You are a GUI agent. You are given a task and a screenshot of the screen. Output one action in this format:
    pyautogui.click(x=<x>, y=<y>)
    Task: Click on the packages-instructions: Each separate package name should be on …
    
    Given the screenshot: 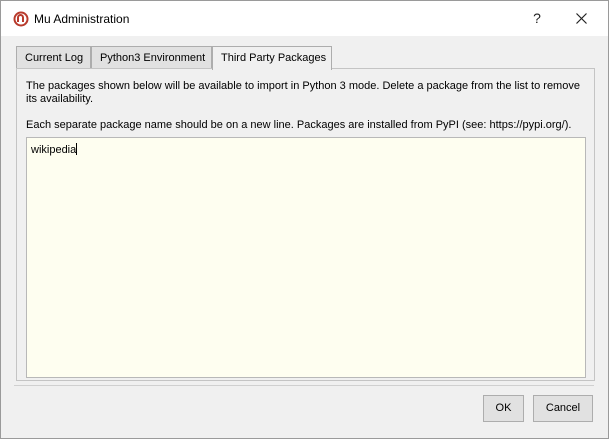 What is the action you would take?
    pyautogui.click(x=299, y=125)
    